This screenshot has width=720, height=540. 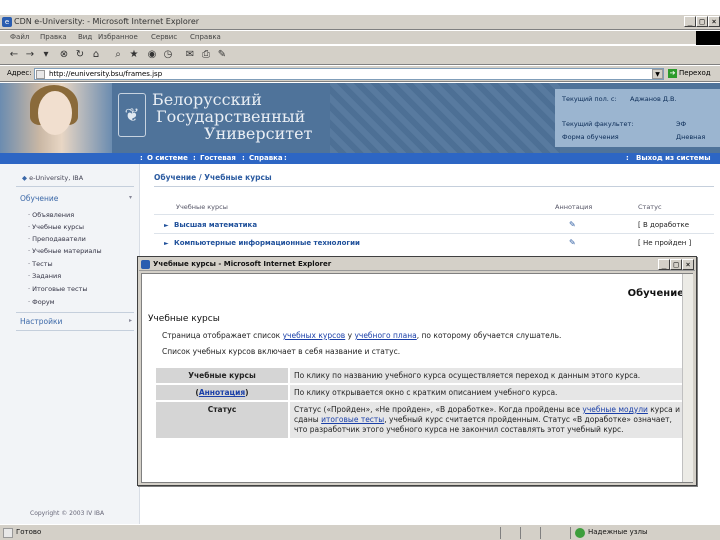 I want to click on page-done-icon, so click(x=8, y=533).